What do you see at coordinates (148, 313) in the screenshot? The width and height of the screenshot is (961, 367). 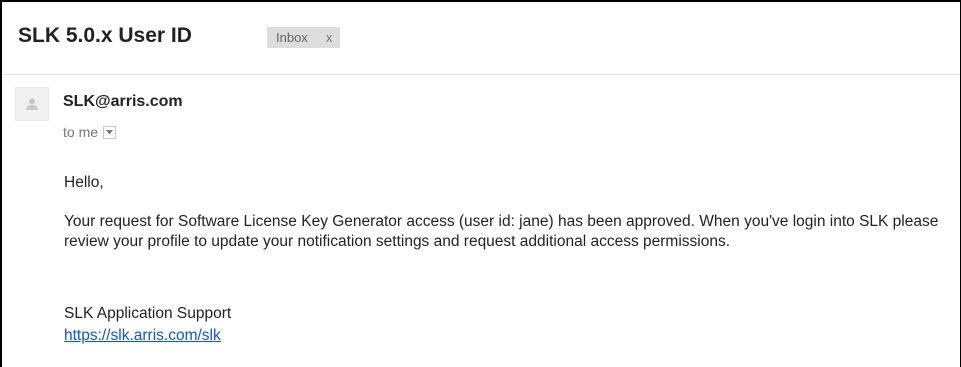 I see `email-signature: SLK Application Support` at bounding box center [148, 313].